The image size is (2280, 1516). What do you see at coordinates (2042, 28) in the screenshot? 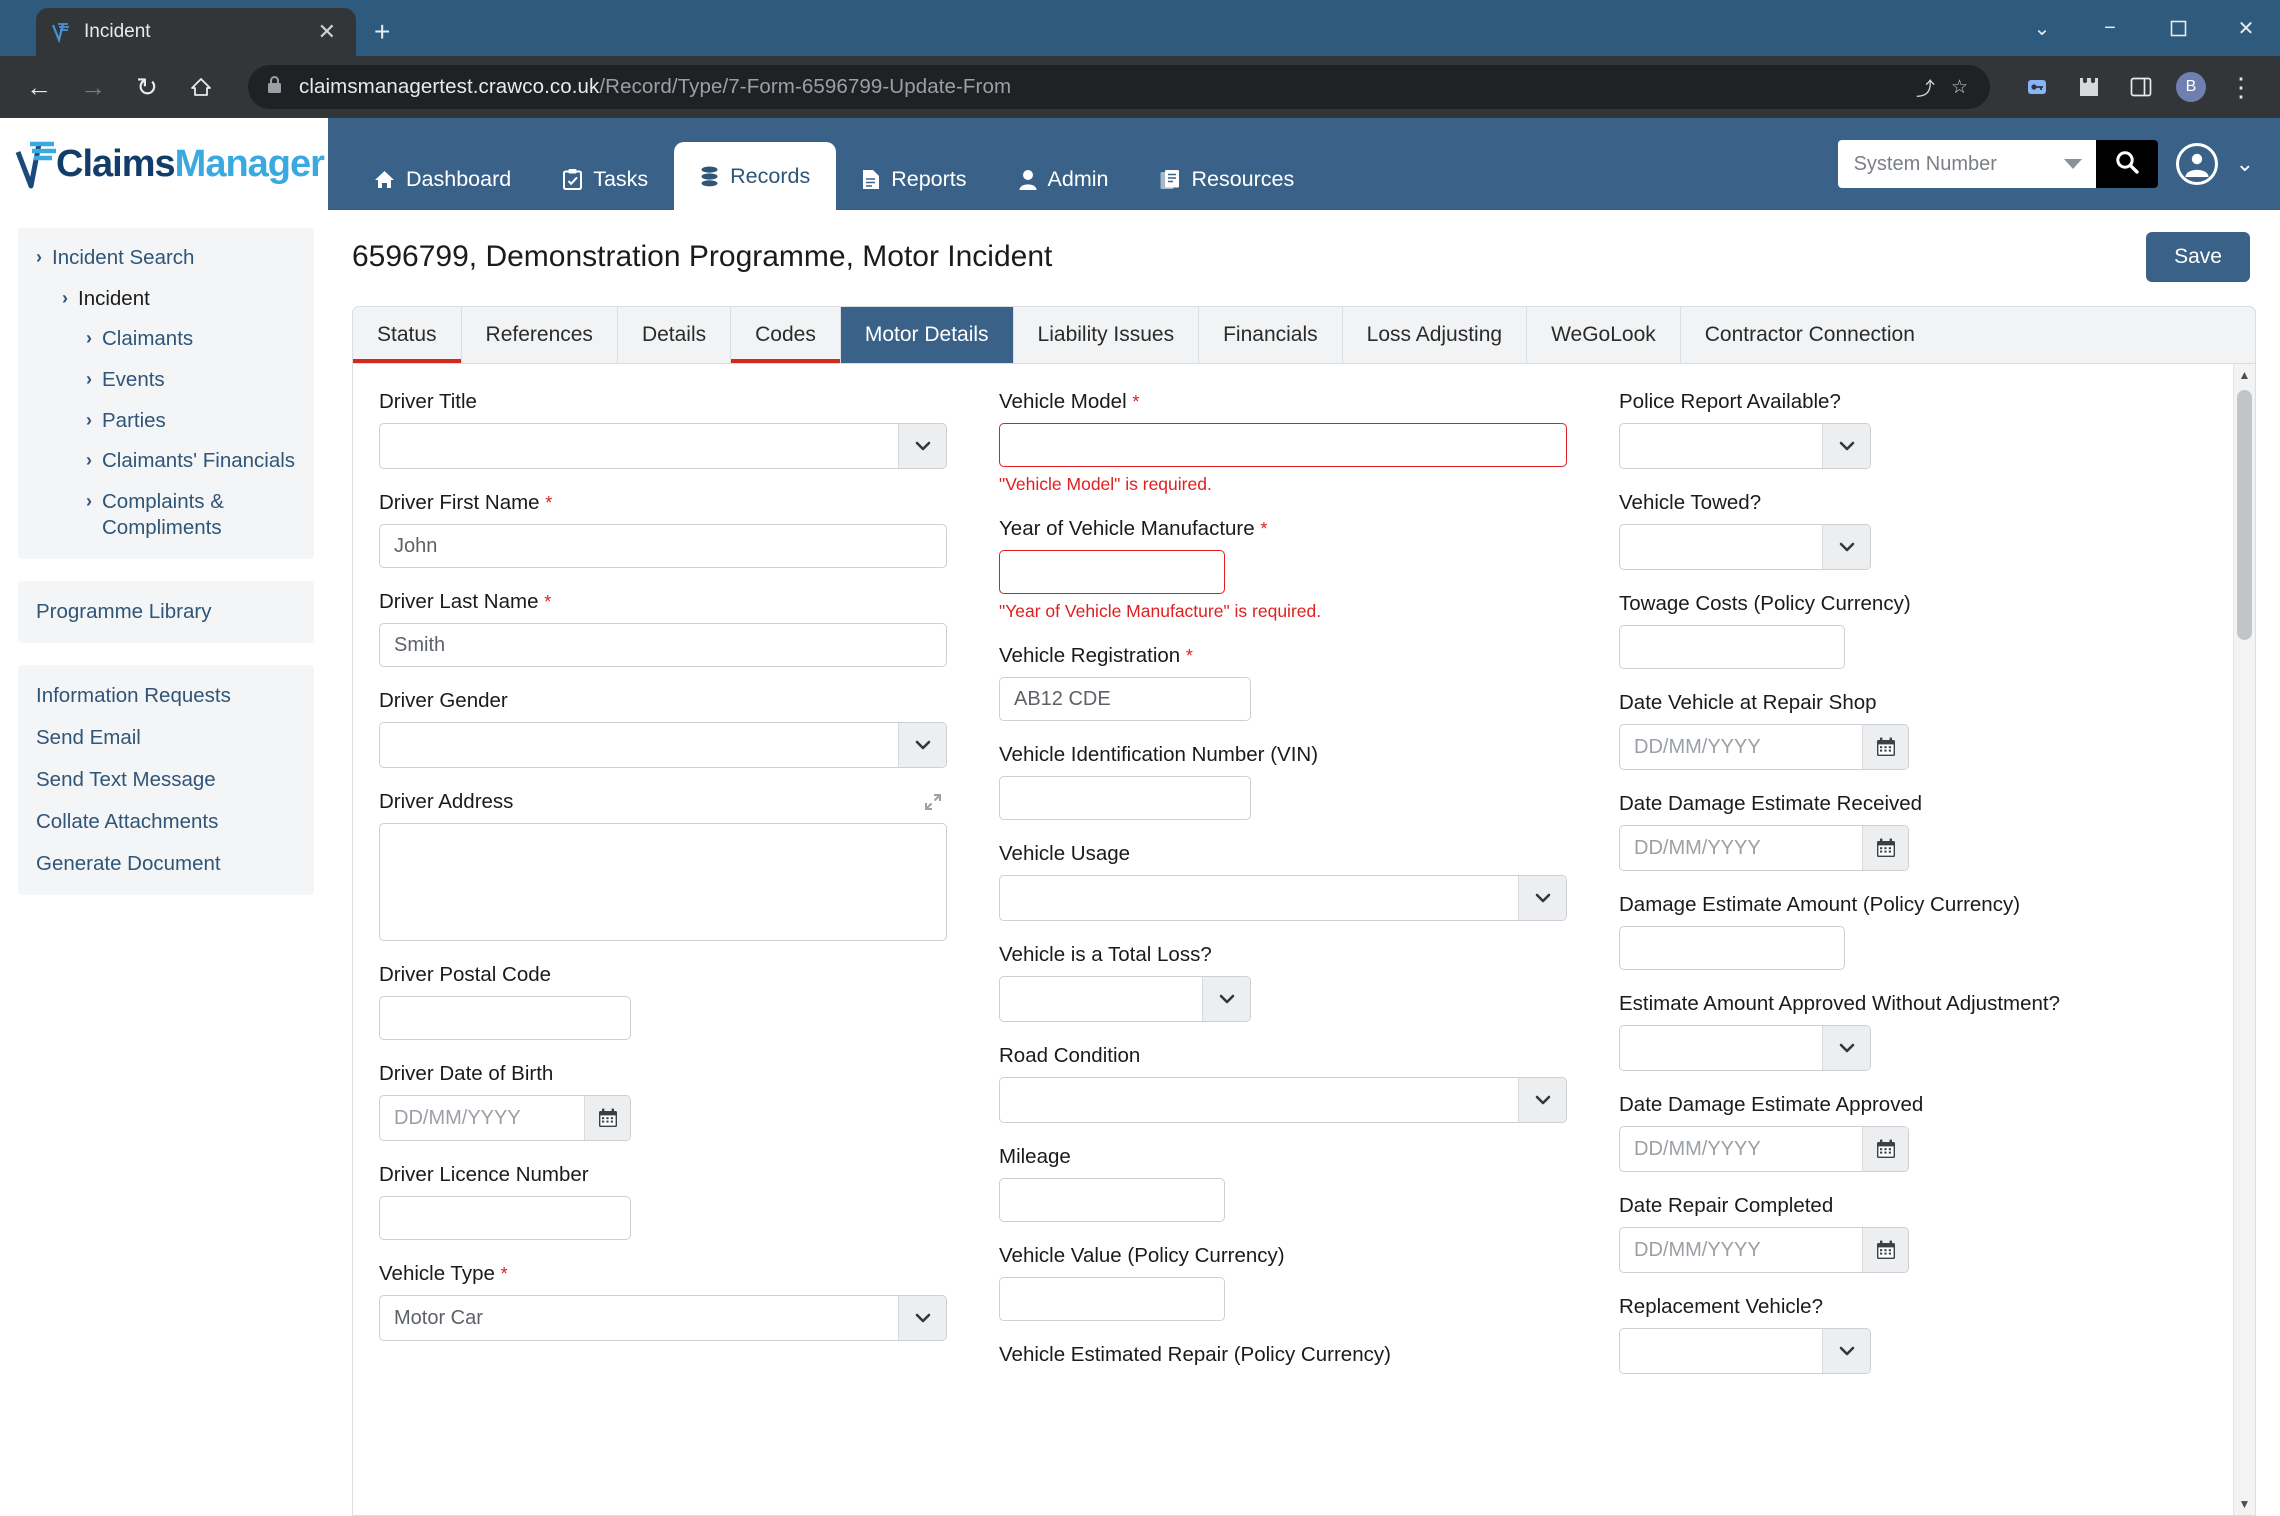
I see `window-chevron-icon: ⌄` at bounding box center [2042, 28].